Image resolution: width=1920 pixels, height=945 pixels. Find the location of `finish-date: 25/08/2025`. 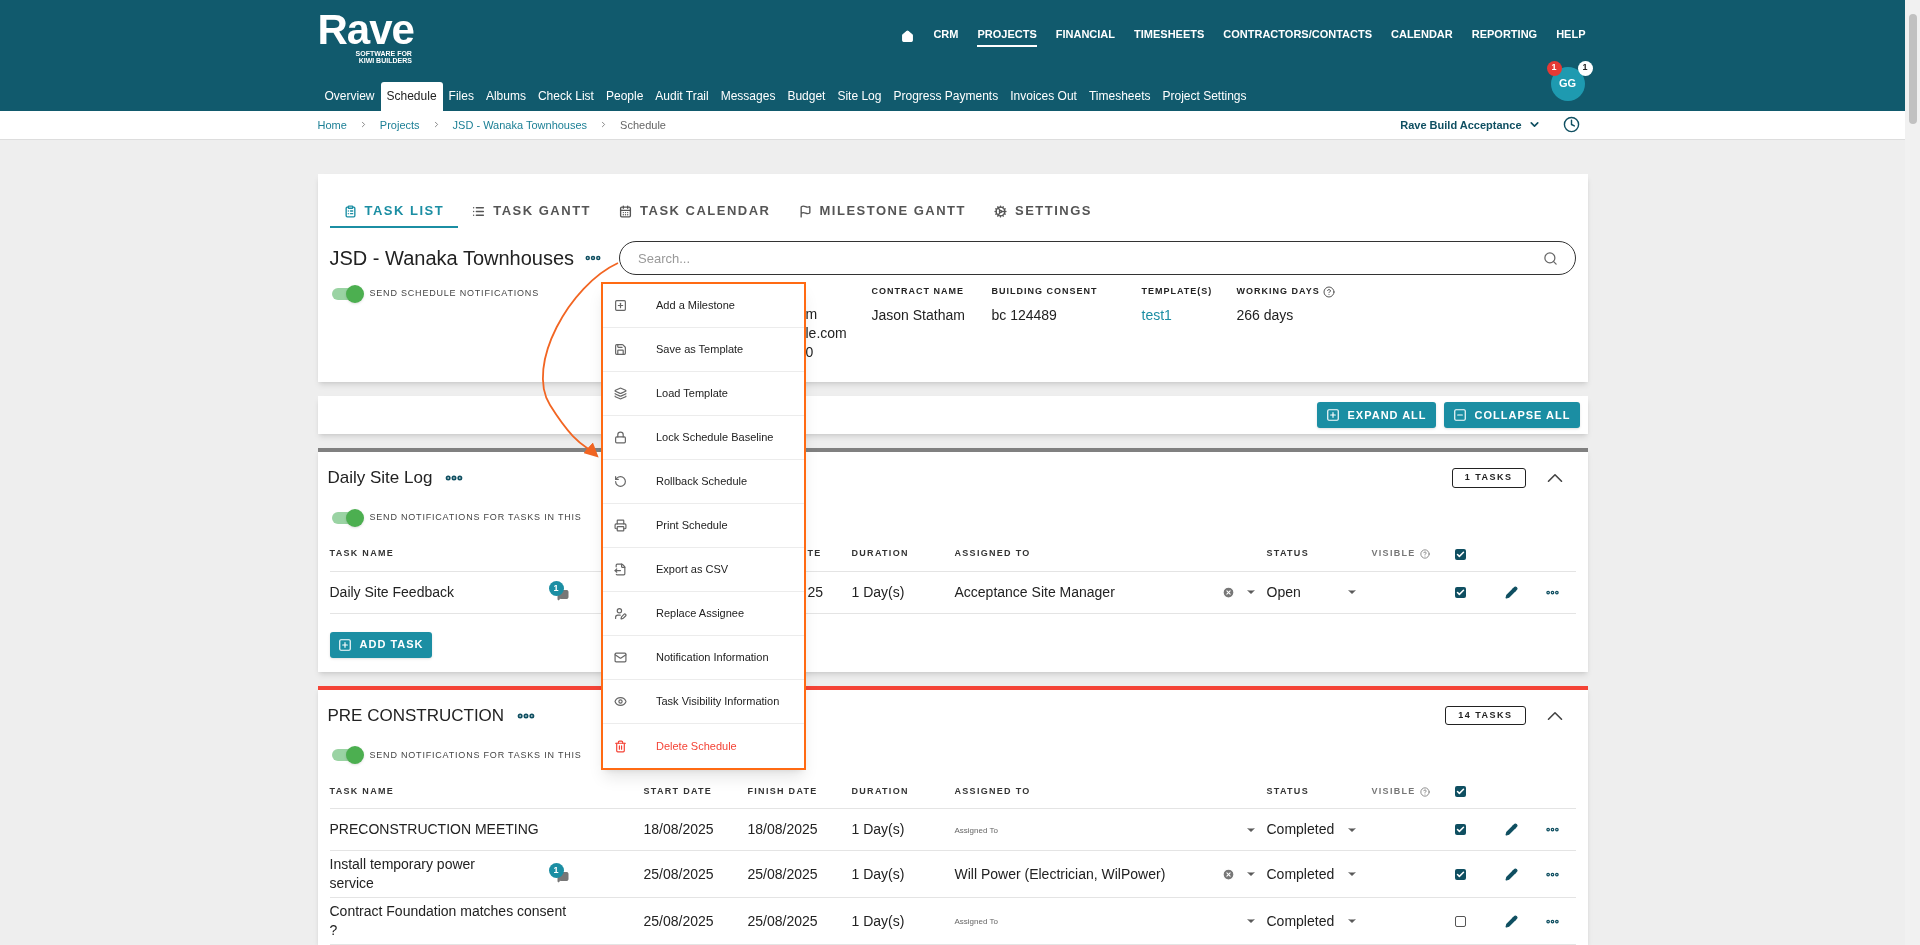

finish-date: 25/08/2025 is located at coordinates (782, 873).